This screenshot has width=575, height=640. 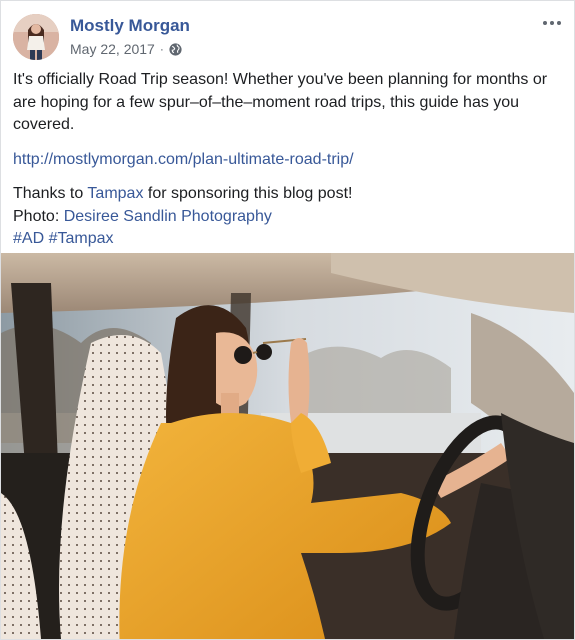 What do you see at coordinates (50, 193) in the screenshot?
I see `sponsor-prefix: Thanks to` at bounding box center [50, 193].